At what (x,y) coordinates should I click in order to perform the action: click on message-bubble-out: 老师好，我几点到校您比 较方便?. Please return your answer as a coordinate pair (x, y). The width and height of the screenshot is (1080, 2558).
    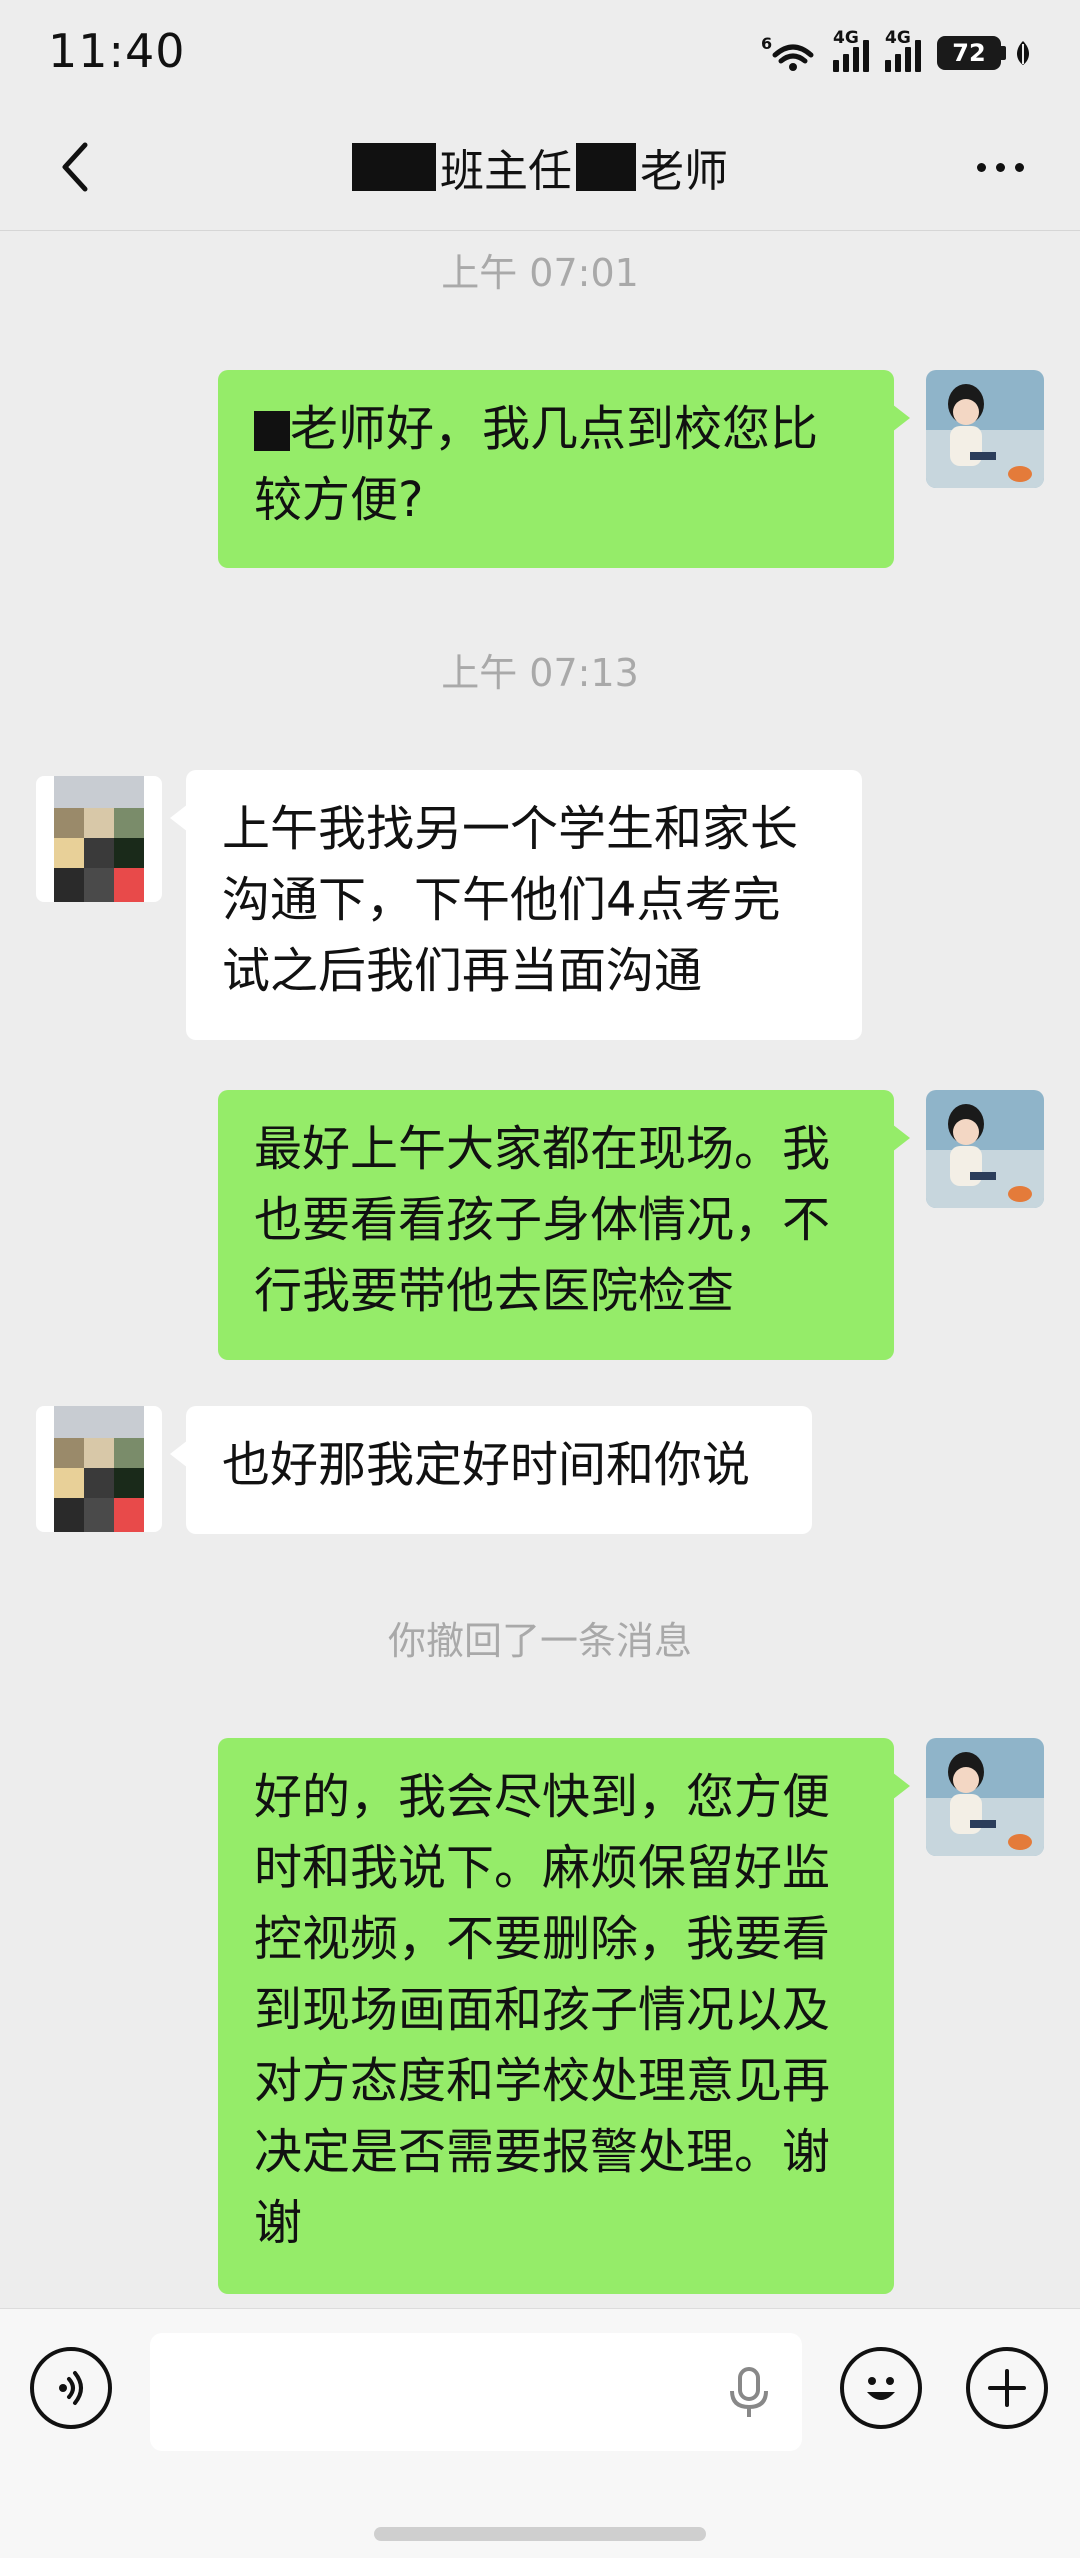
    Looking at the image, I should click on (564, 469).